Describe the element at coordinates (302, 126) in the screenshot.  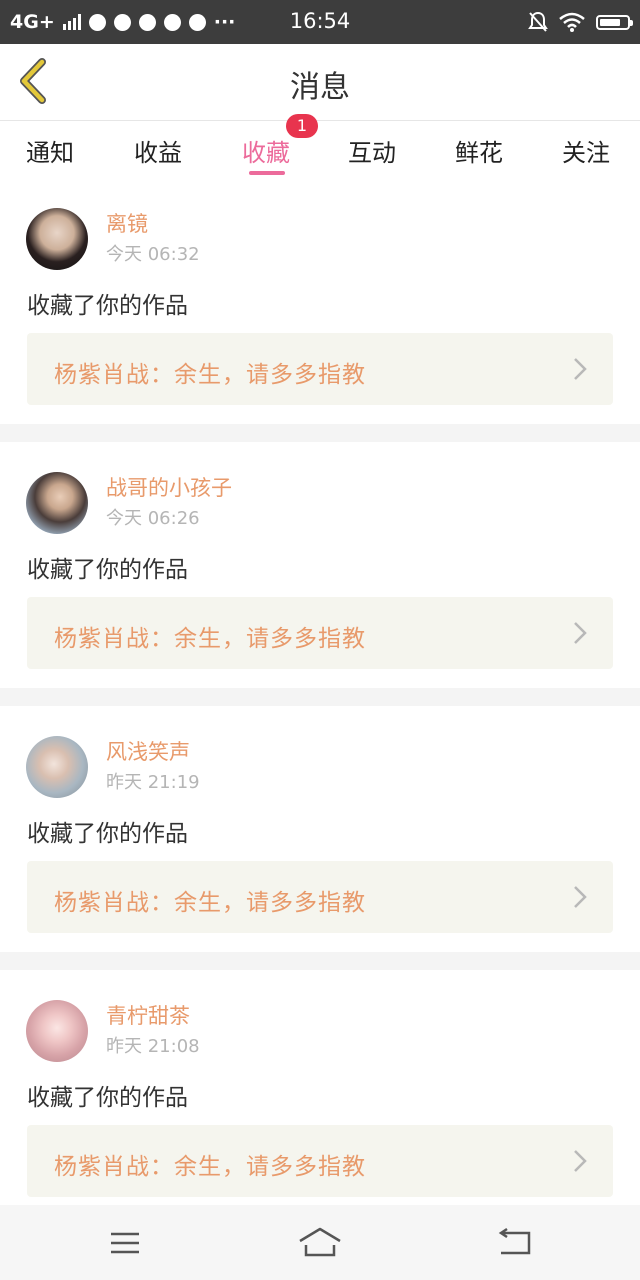
I see `tab-badge: 1` at that location.